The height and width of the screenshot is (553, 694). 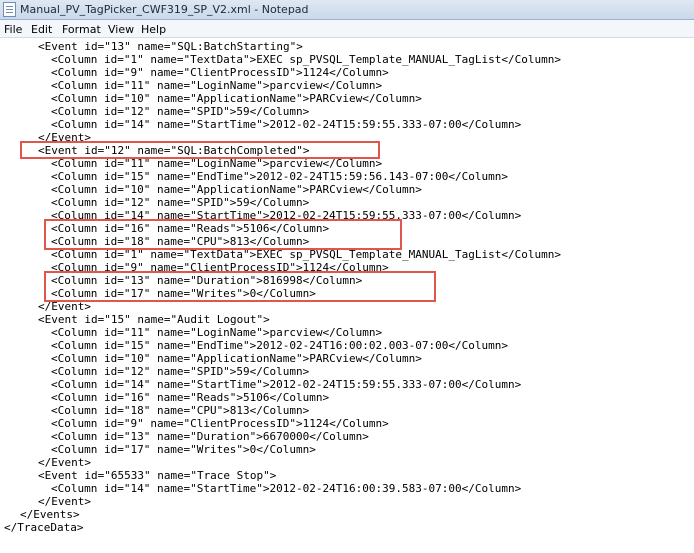 I want to click on highlight-box-event-batch-completed, so click(x=200, y=150).